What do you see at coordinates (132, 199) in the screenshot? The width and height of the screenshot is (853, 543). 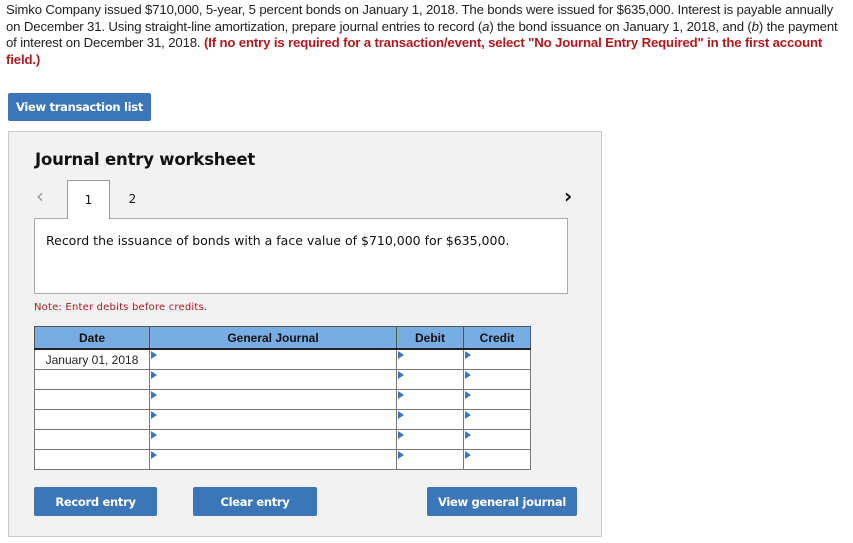 I see `tab-2: 2` at bounding box center [132, 199].